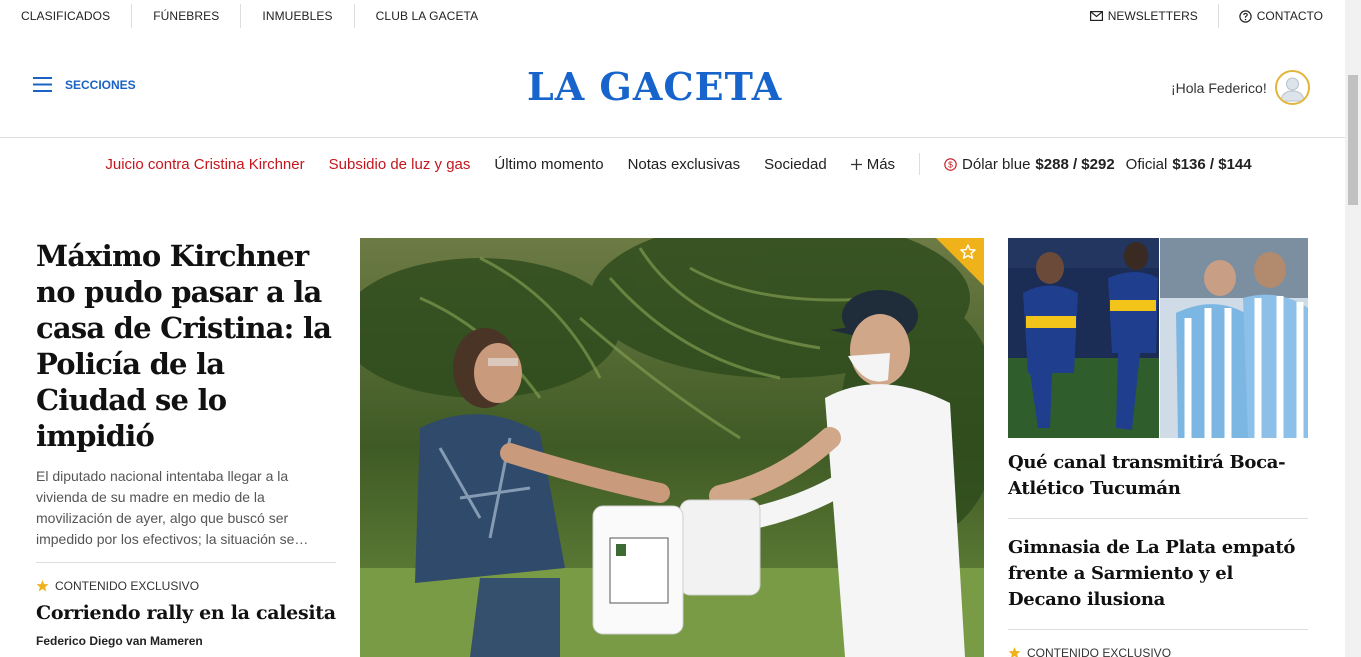 The height and width of the screenshot is (657, 1361). I want to click on dollar-coin-icon: $, so click(950, 164).